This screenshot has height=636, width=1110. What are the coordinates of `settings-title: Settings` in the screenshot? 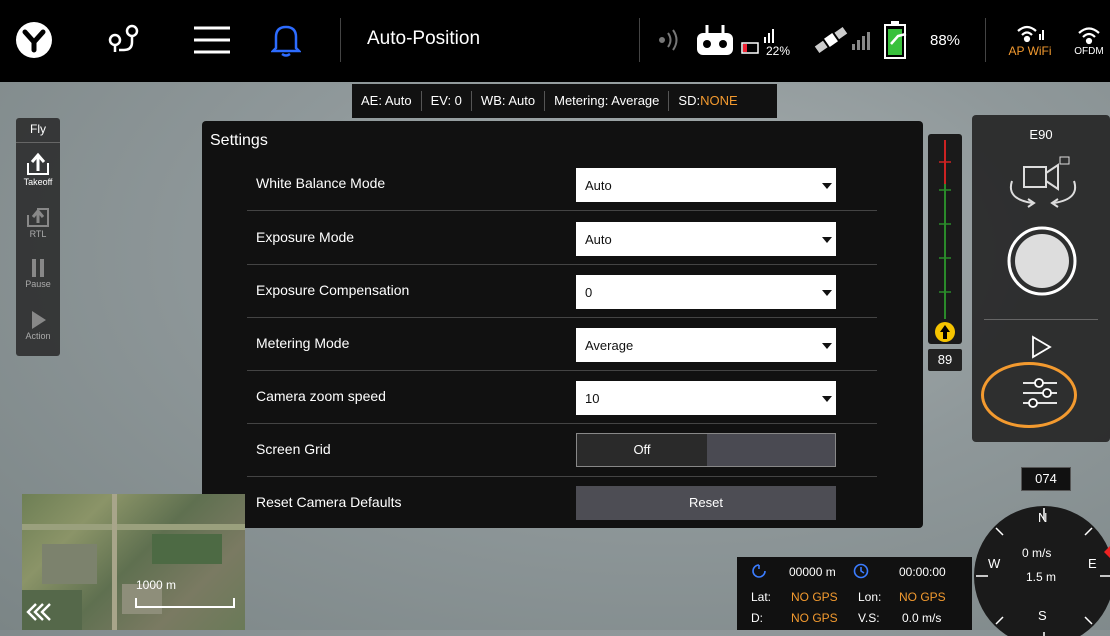 It's located at (239, 140).